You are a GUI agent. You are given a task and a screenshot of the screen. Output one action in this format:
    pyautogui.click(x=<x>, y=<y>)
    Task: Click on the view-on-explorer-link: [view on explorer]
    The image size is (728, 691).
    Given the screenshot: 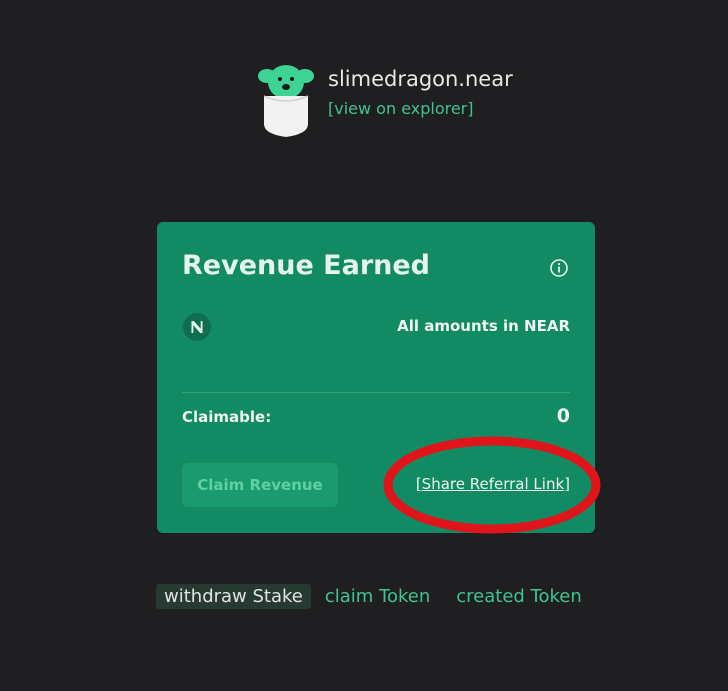 What is the action you would take?
    pyautogui.click(x=401, y=108)
    